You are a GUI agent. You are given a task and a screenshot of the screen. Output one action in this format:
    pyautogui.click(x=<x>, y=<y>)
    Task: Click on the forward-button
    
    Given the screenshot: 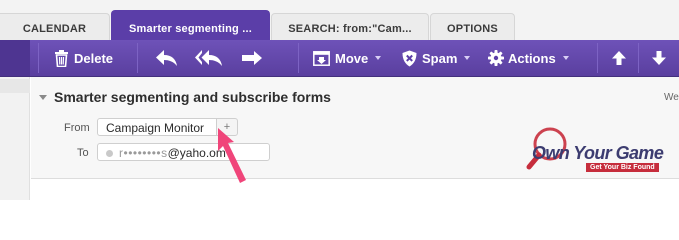 What is the action you would take?
    pyautogui.click(x=252, y=58)
    